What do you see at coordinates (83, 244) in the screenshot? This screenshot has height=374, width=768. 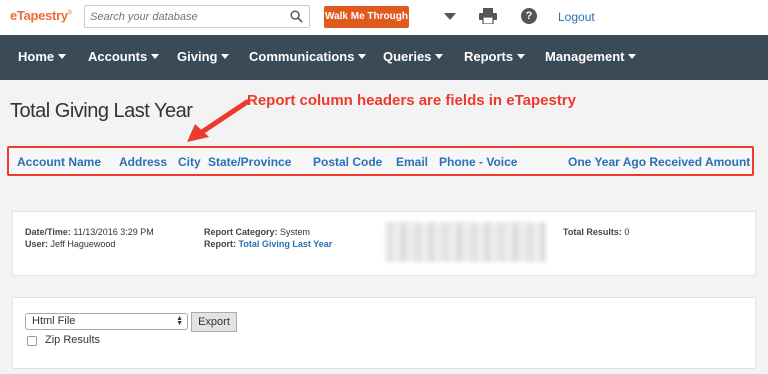 I see `user-value: Jeff Haguewood` at bounding box center [83, 244].